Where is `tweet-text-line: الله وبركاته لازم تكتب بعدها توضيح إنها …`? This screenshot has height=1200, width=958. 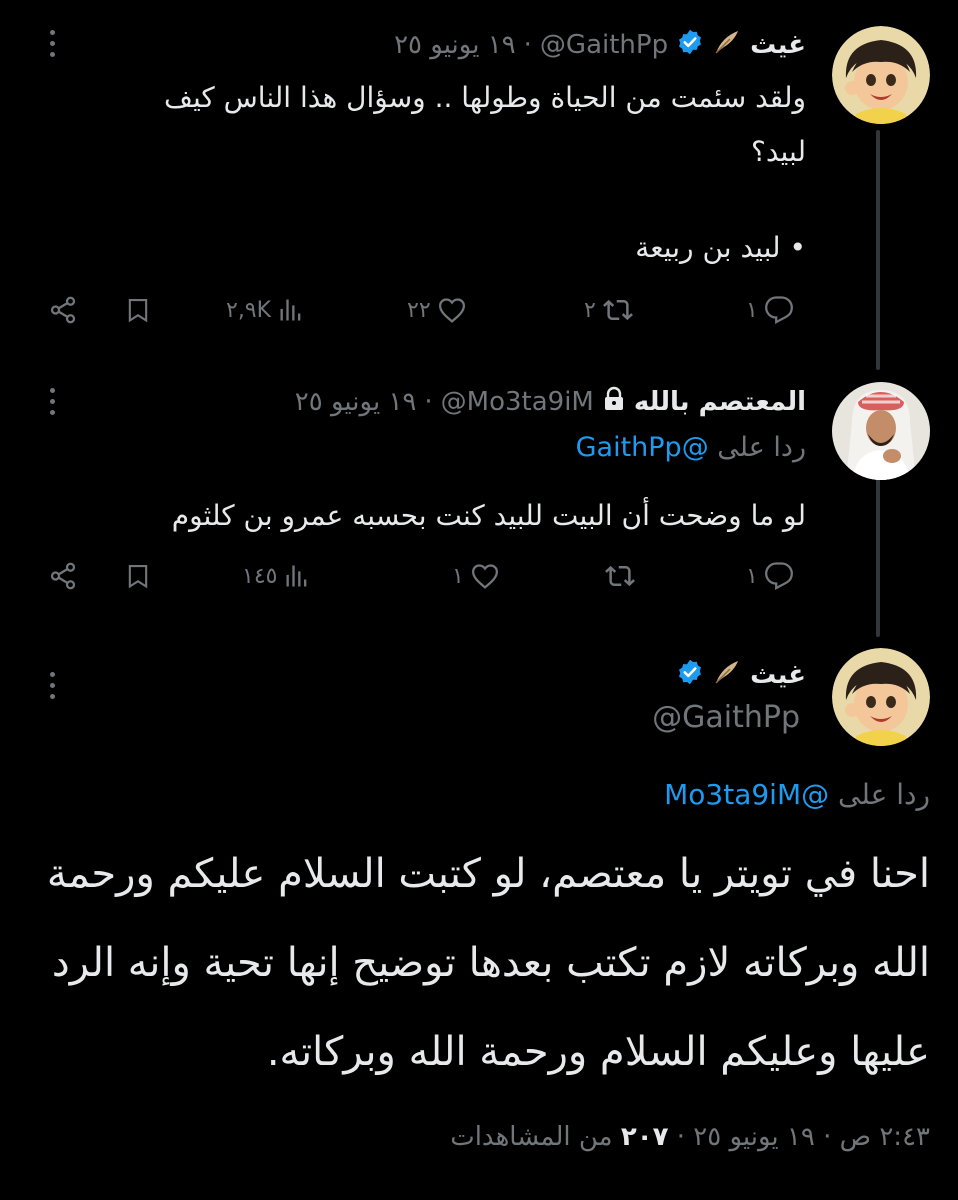
tweet-text-line: الله وبركاته لازم تكتب بعدها توضيح إنها … is located at coordinates (490, 963).